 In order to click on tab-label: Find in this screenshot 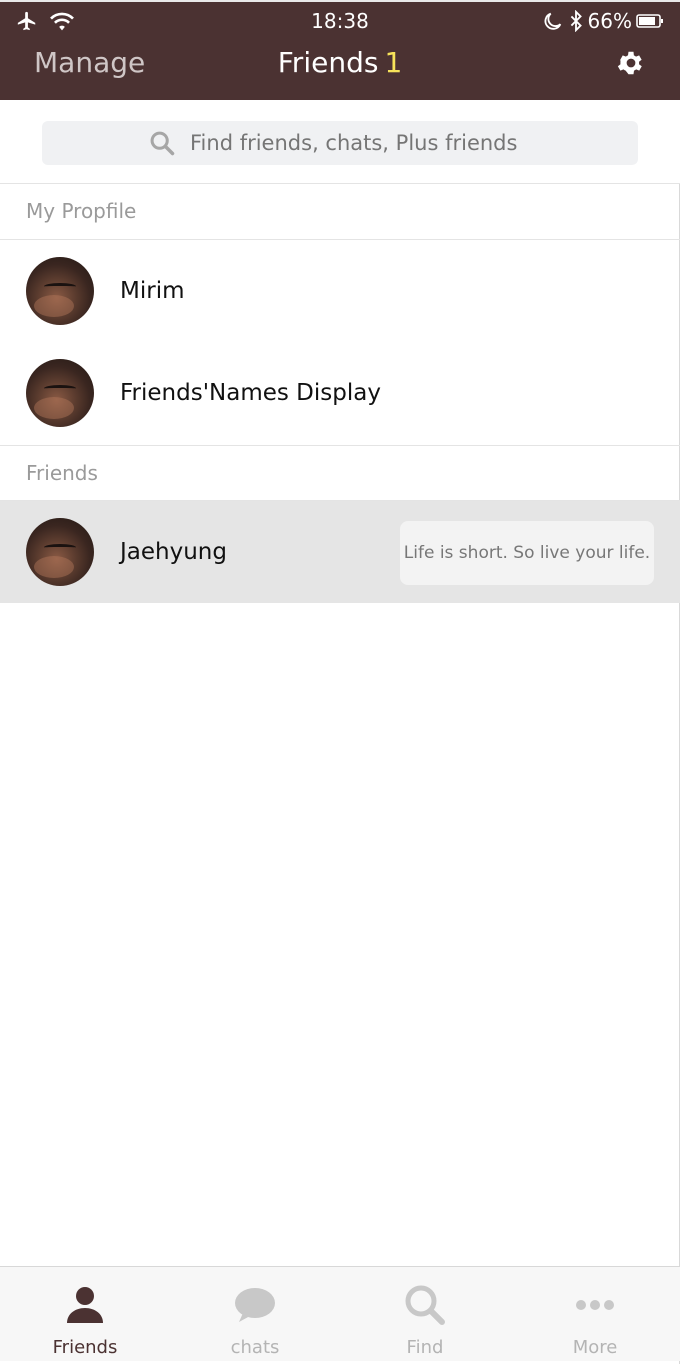, I will do `click(425, 1347)`.